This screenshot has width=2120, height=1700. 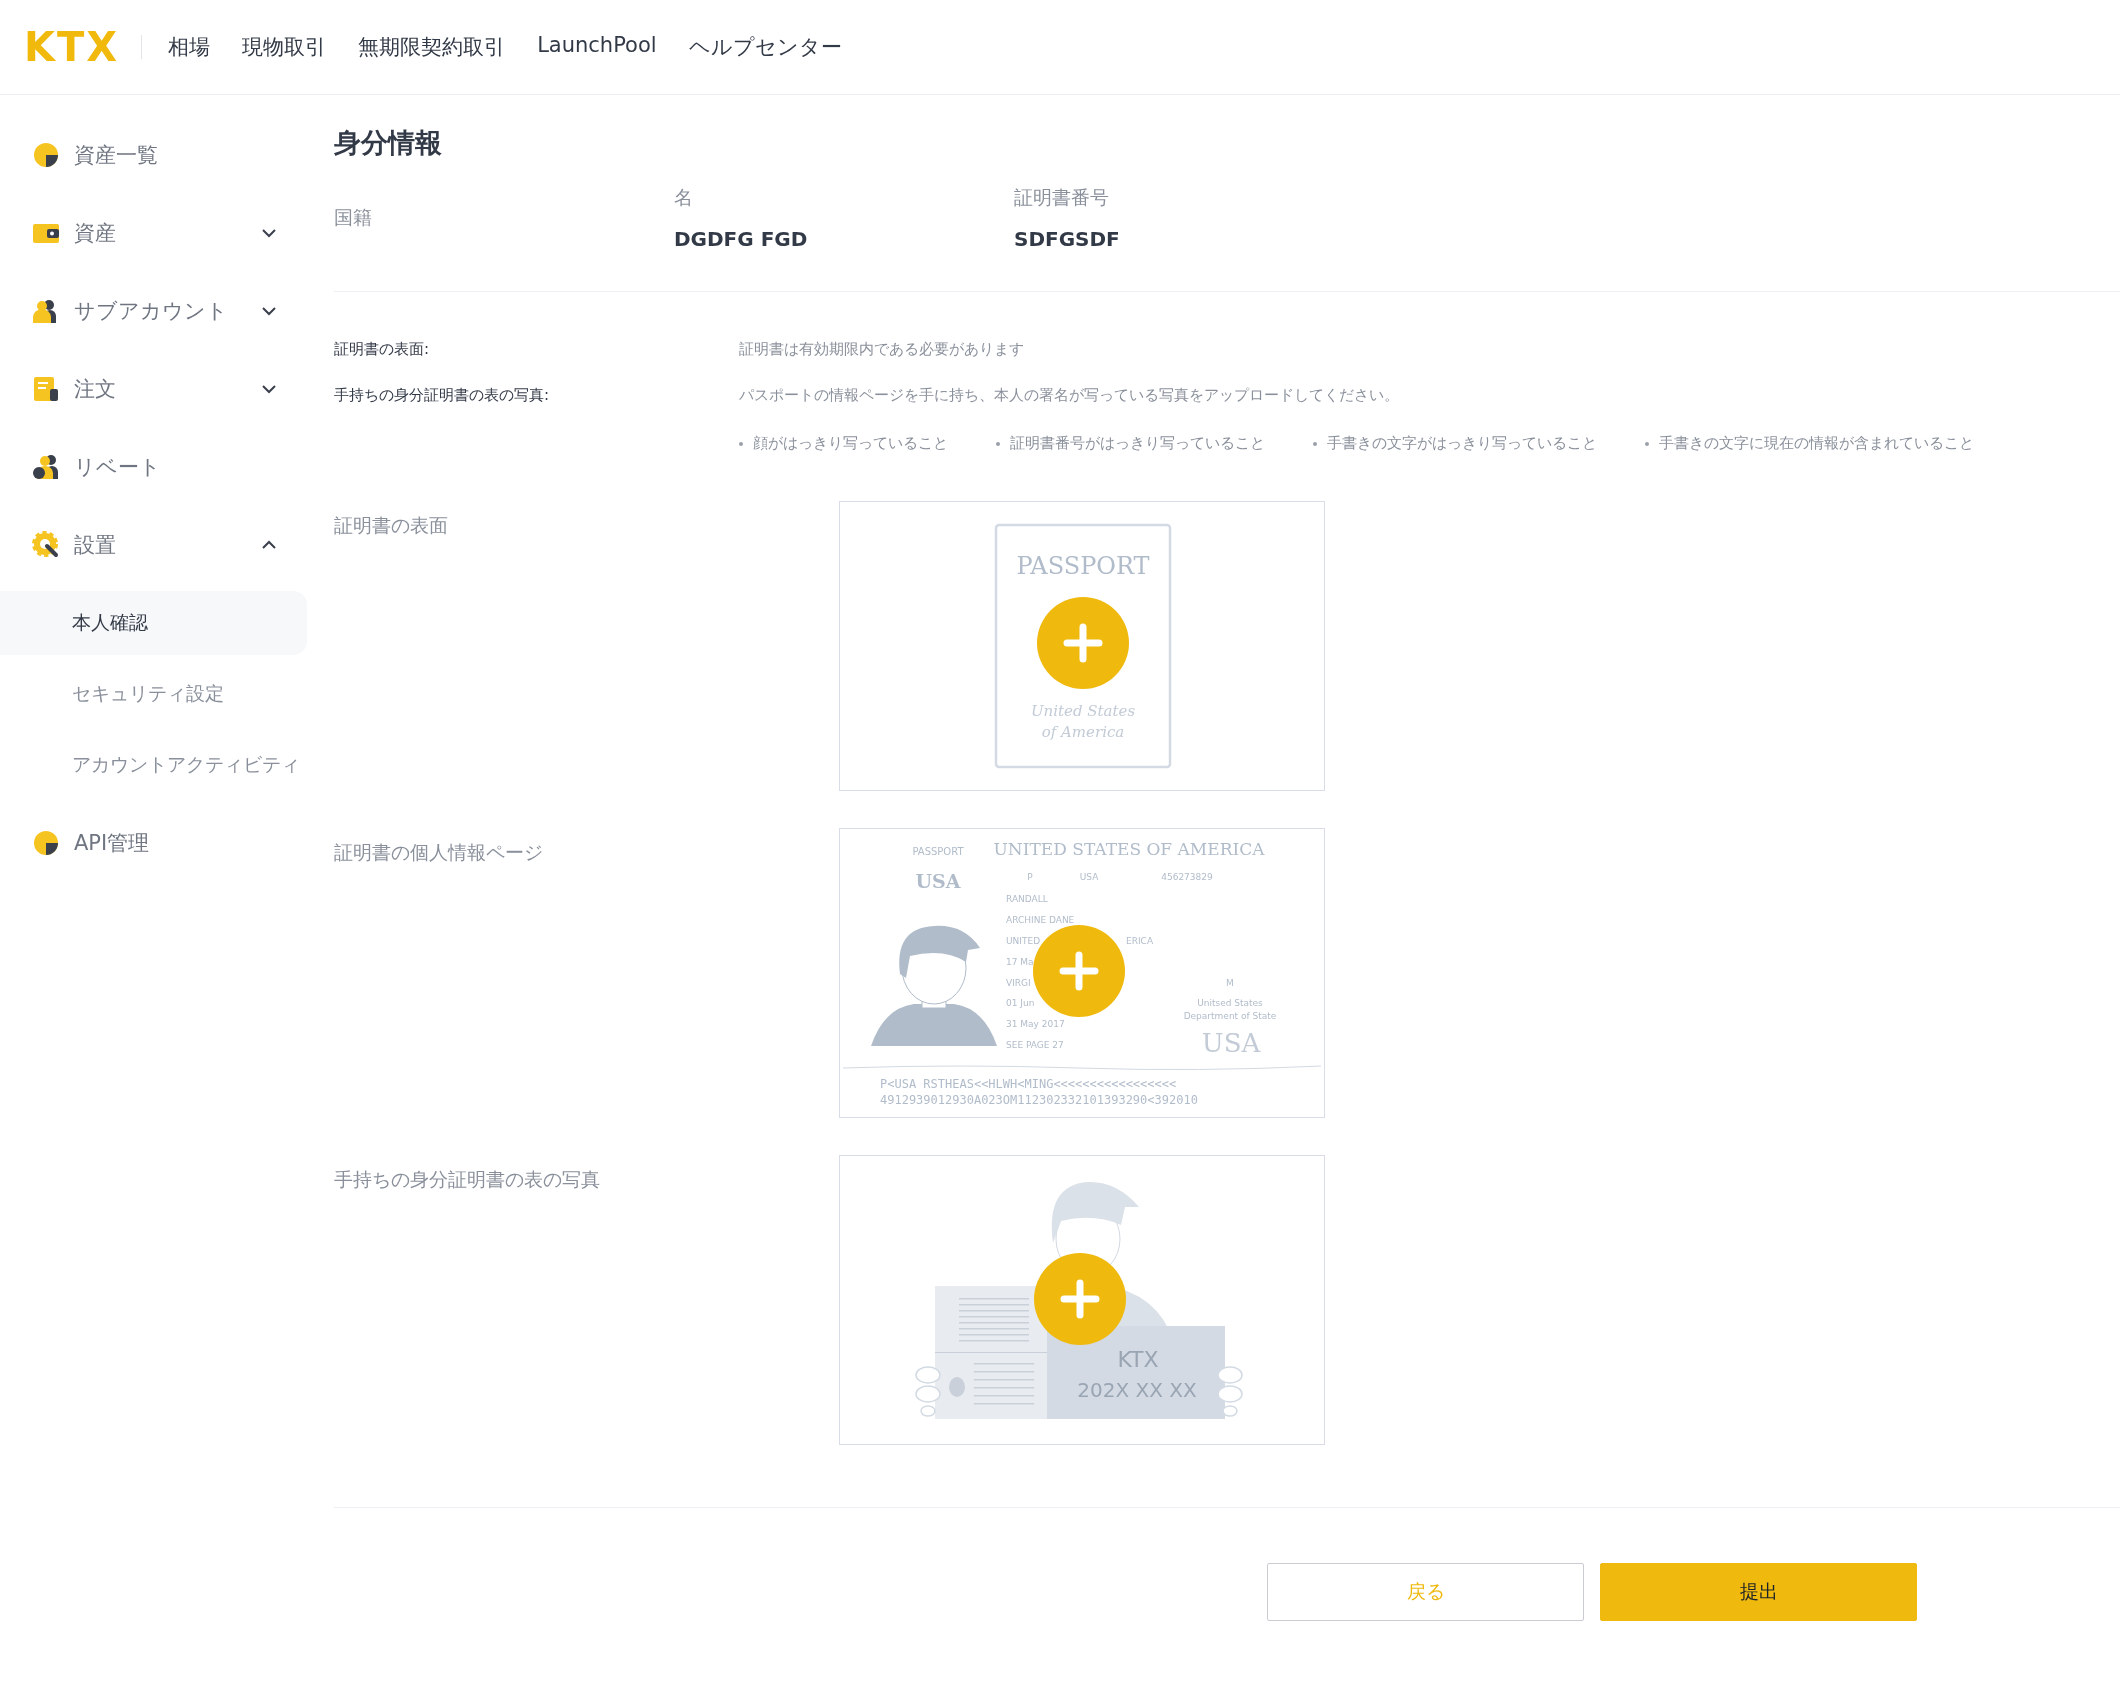 I want to click on illustration-text: 4912939012930A023OM112302332101393290<392010, so click(x=1039, y=1100).